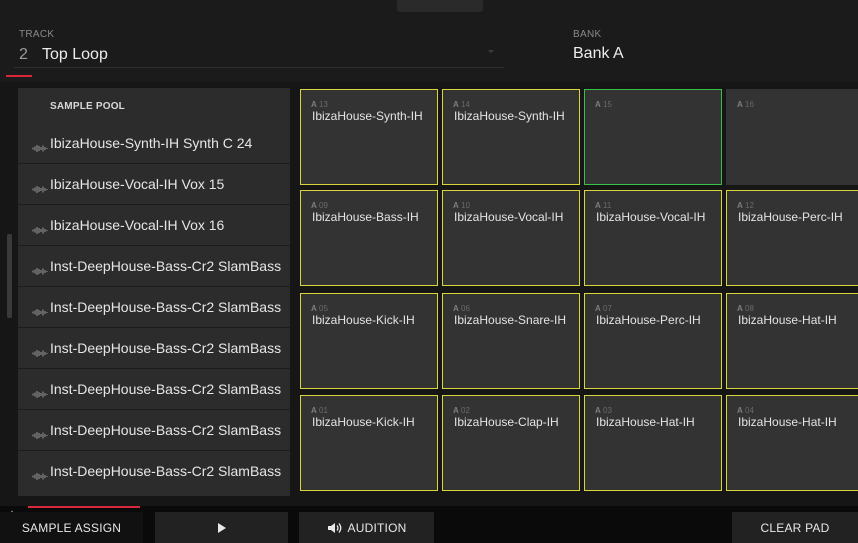  What do you see at coordinates (319, 104) in the screenshot?
I see `pad-number: A 13` at bounding box center [319, 104].